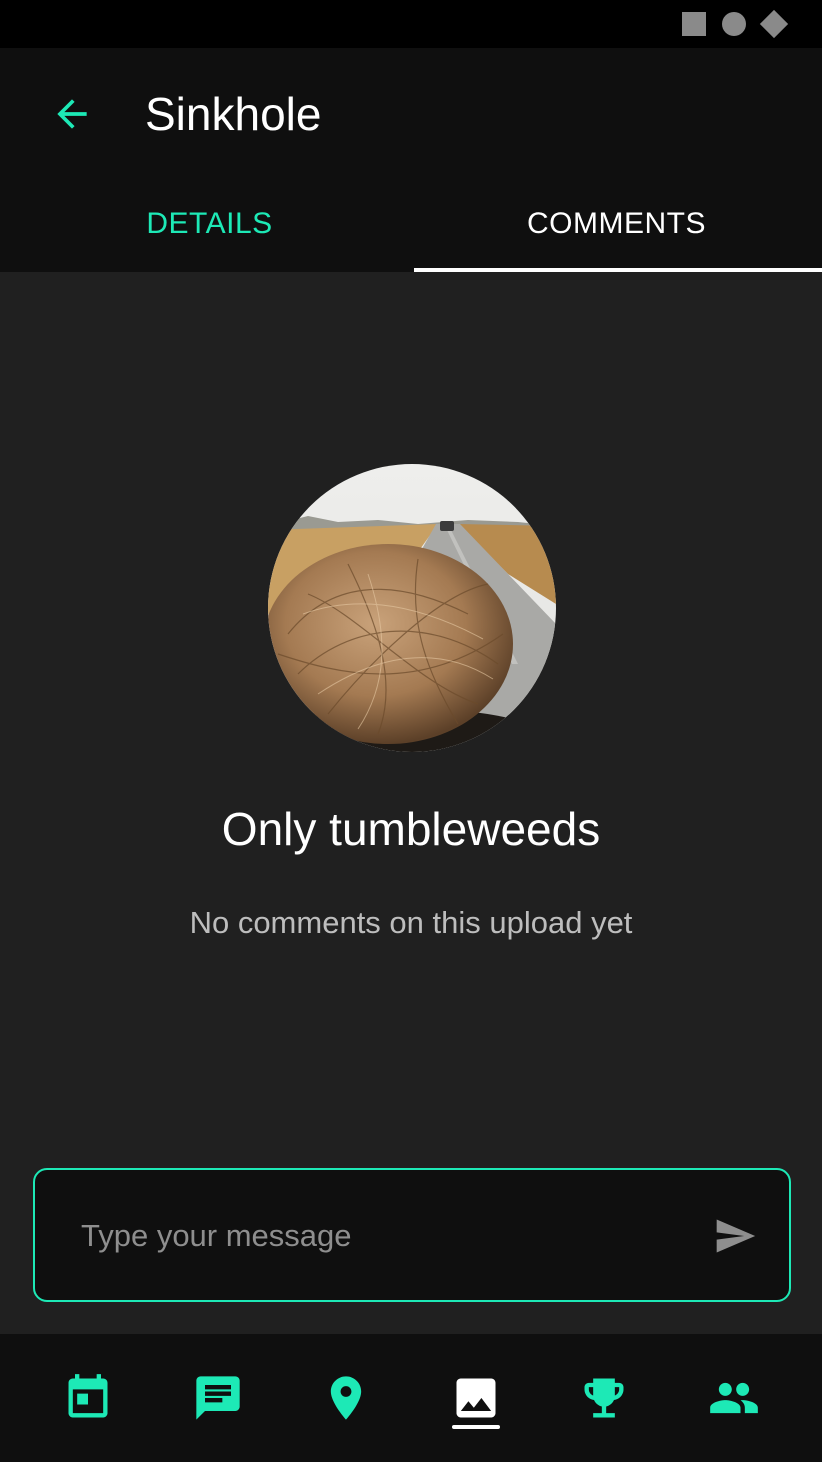  I want to click on send-icon, so click(736, 1236).